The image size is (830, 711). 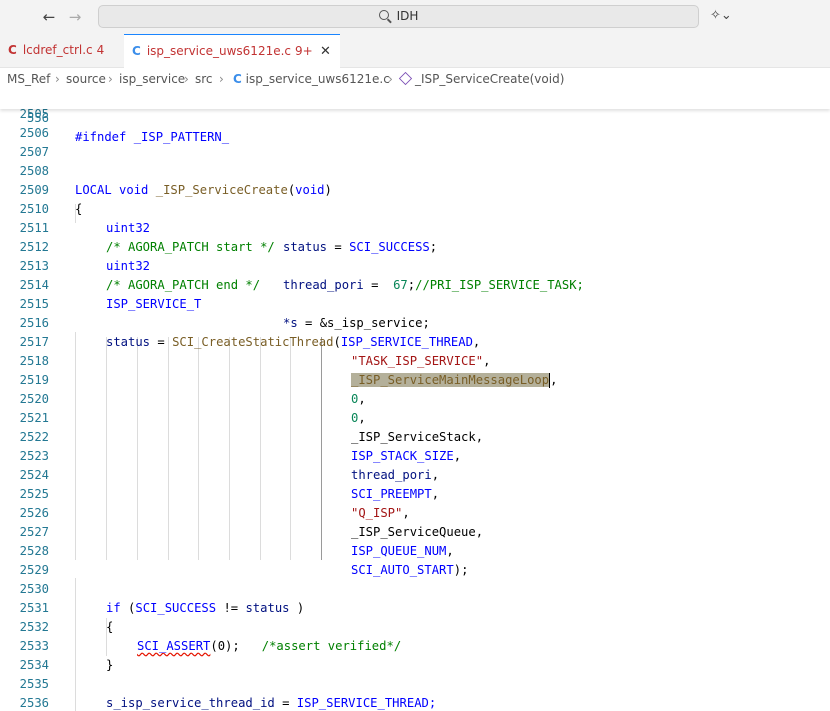 What do you see at coordinates (34, 627) in the screenshot?
I see `line-number: 2532` at bounding box center [34, 627].